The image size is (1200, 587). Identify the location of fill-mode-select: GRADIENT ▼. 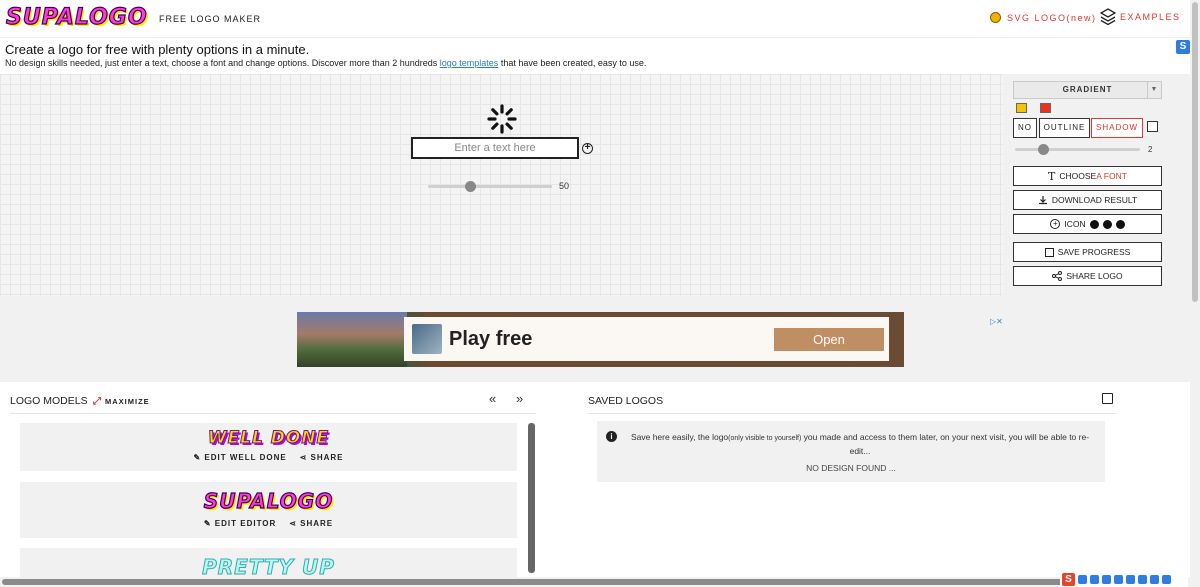
(1087, 90).